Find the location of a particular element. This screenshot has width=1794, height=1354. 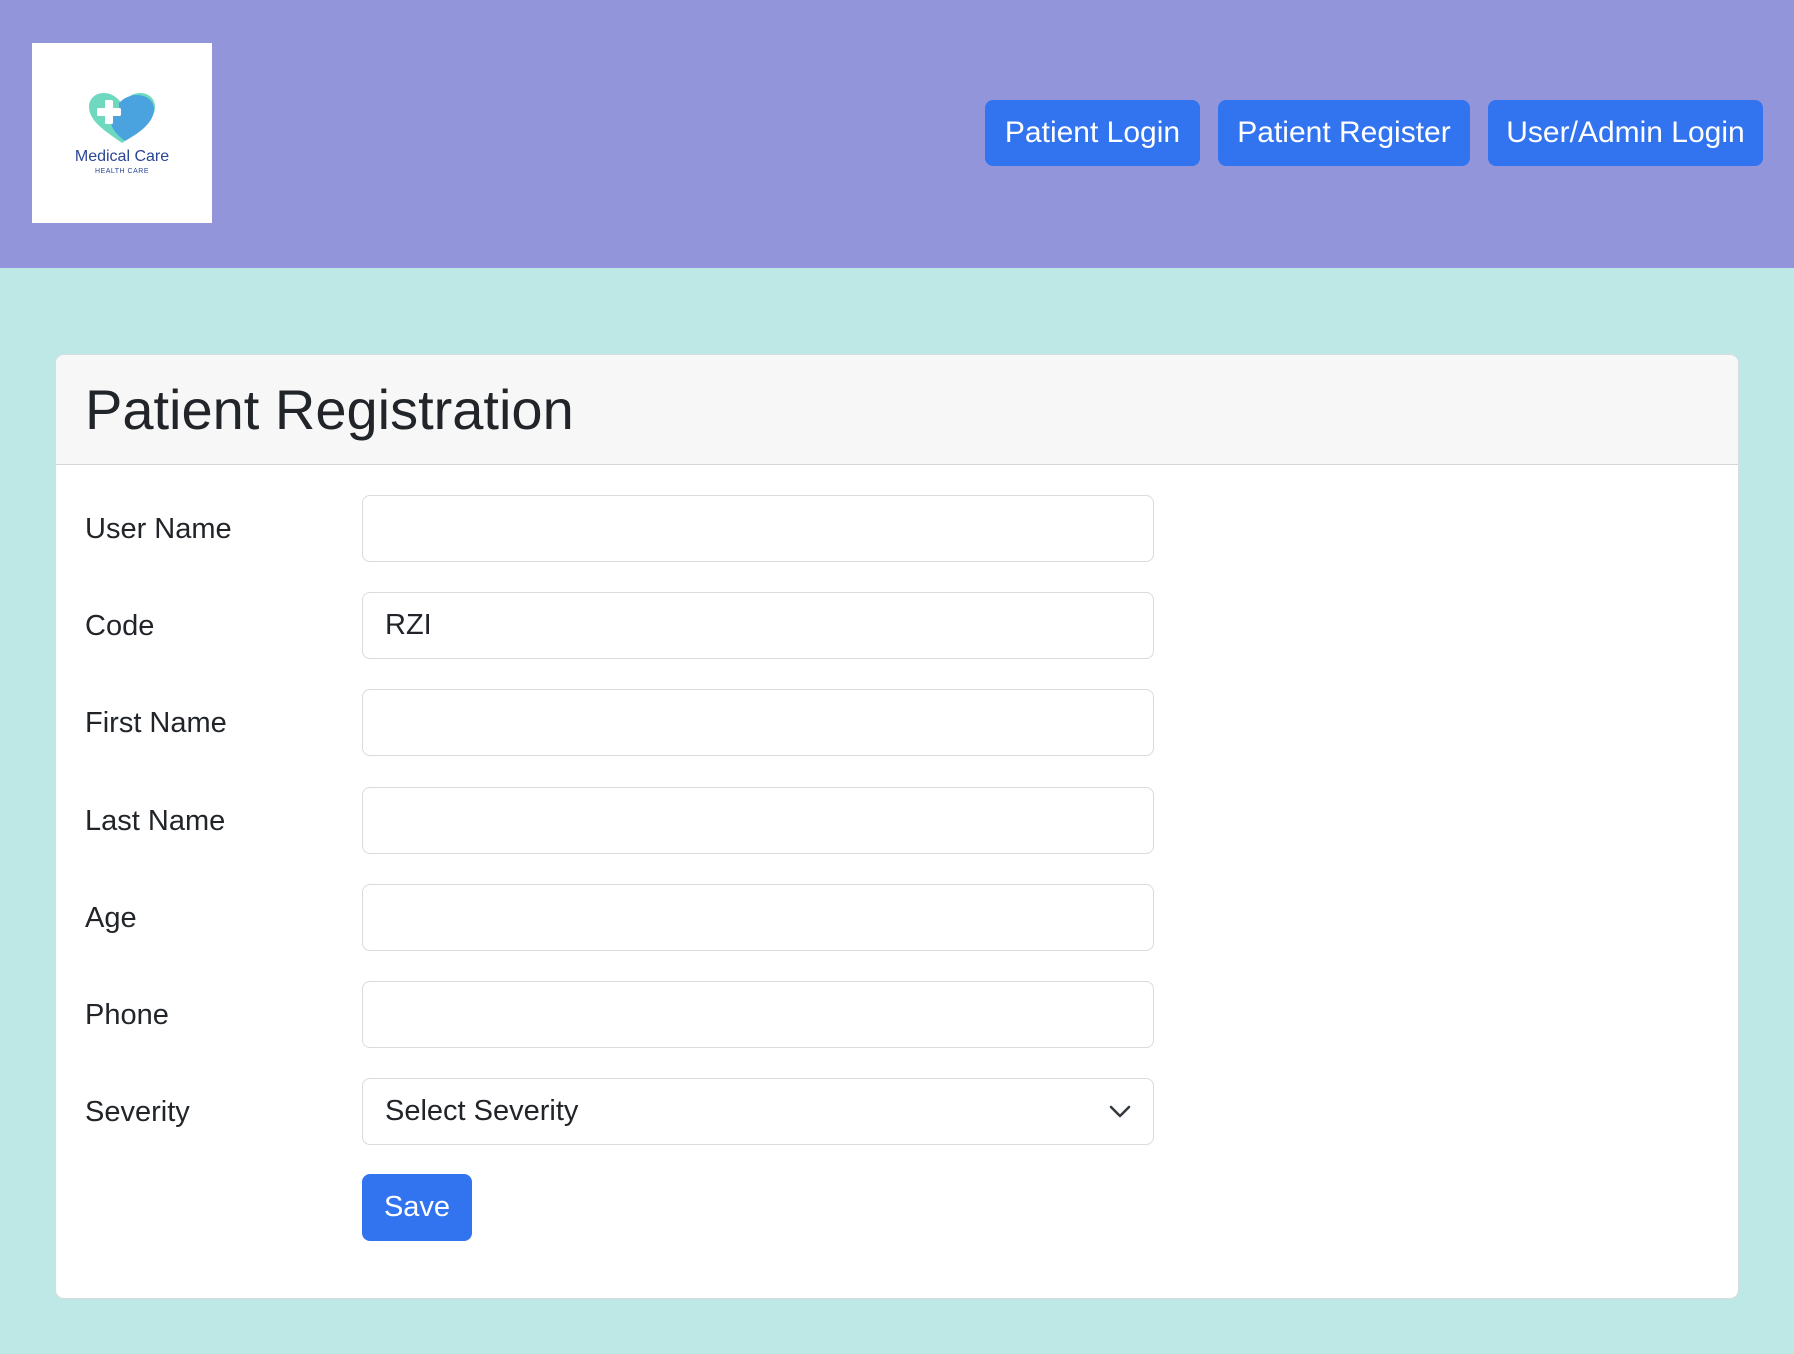

age-input is located at coordinates (758, 917).